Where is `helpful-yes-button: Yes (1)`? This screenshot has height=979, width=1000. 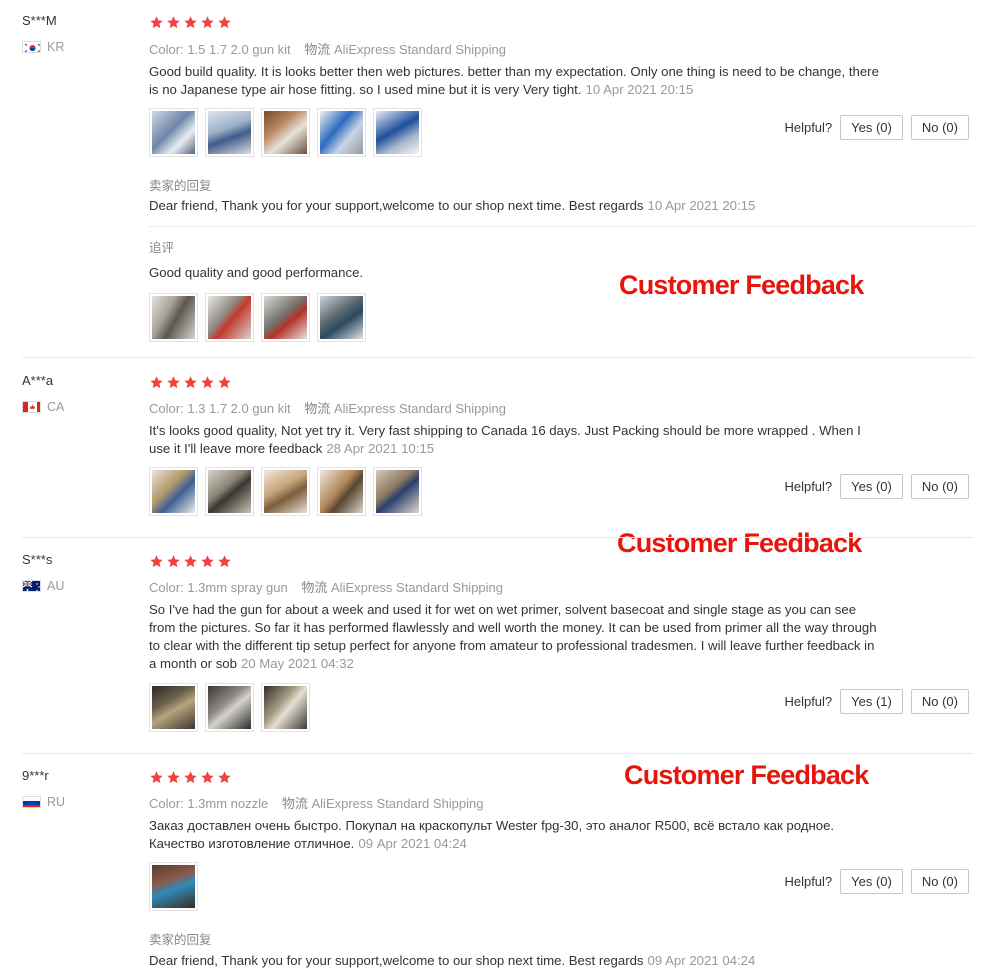 helpful-yes-button: Yes (1) is located at coordinates (871, 701).